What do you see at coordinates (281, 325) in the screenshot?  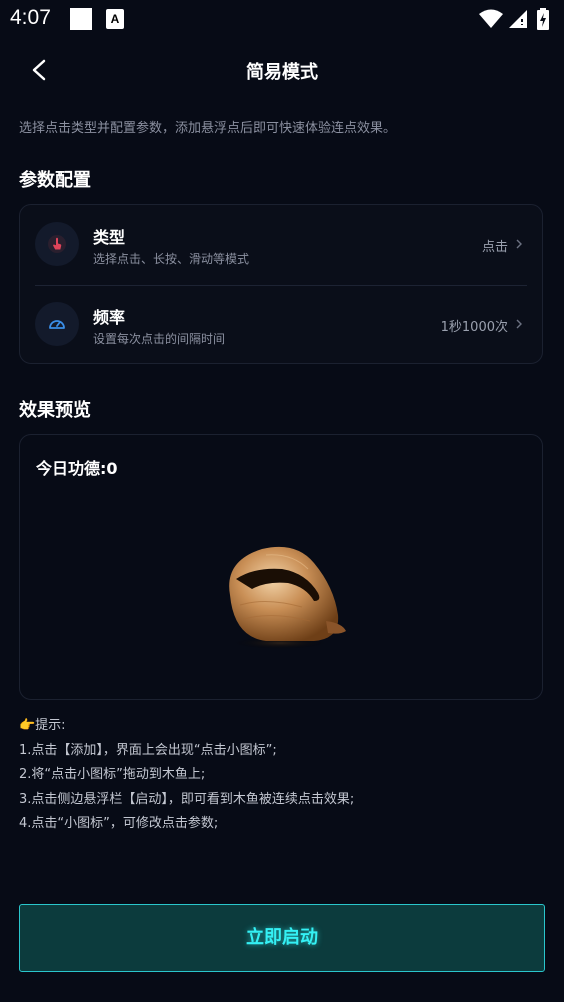 I see `config-row-frequency: 频率 设置每次点击的间隔时间 1秒1000次` at bounding box center [281, 325].